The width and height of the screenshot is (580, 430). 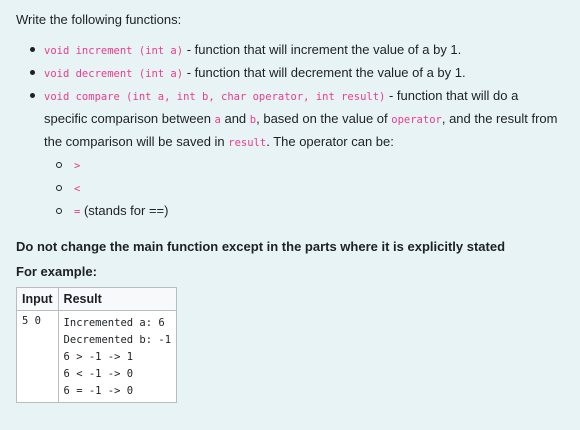 I want to click on desc-compare-3: , based on the value of, so click(x=324, y=118).